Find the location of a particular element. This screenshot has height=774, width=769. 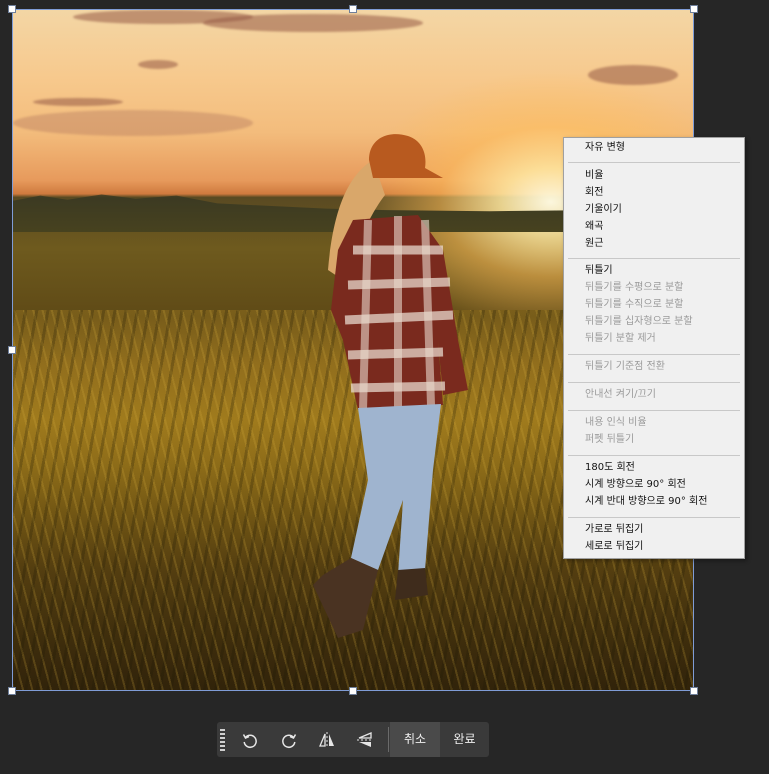

menu-item-rotate-90-cw: 시계 방향으로 90° 회전 is located at coordinates (635, 485).